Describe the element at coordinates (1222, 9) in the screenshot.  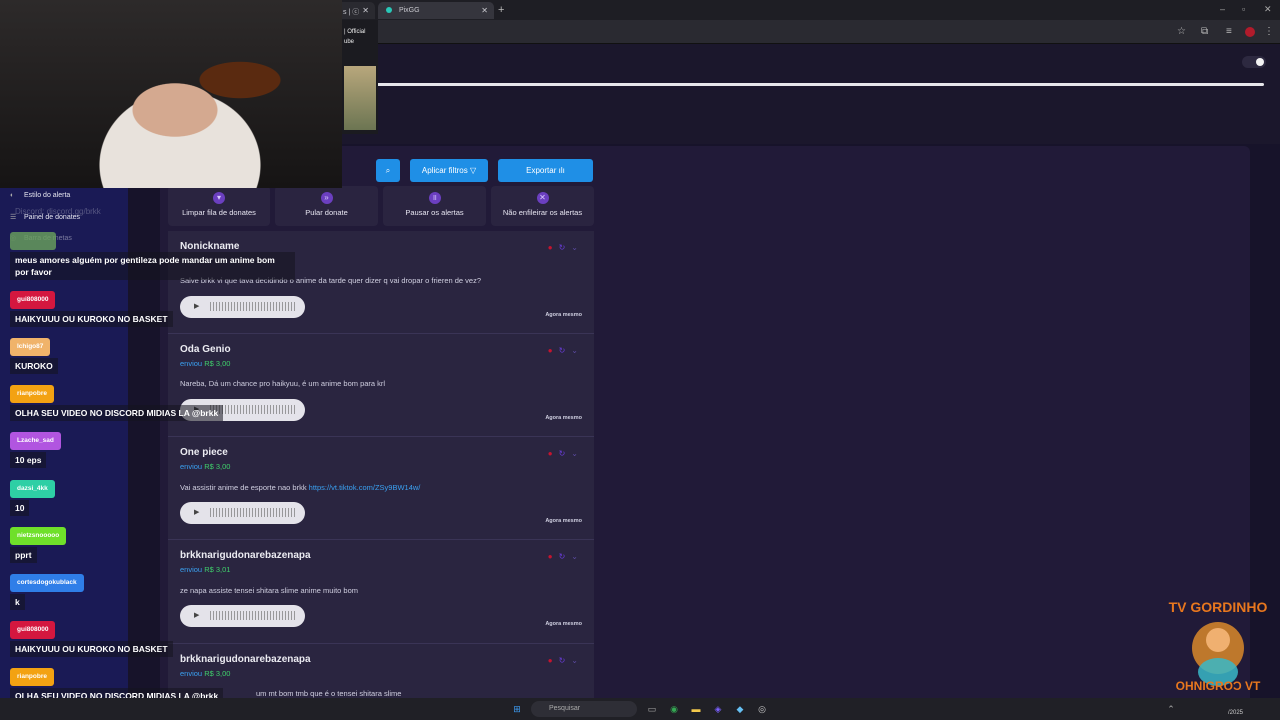
I see `minimize-icon: –` at that location.